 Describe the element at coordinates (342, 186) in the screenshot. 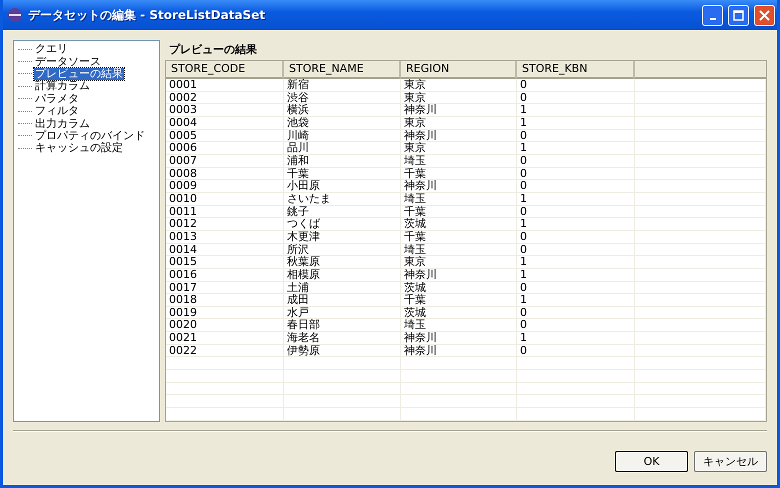

I see `table-cell: 小田原` at that location.